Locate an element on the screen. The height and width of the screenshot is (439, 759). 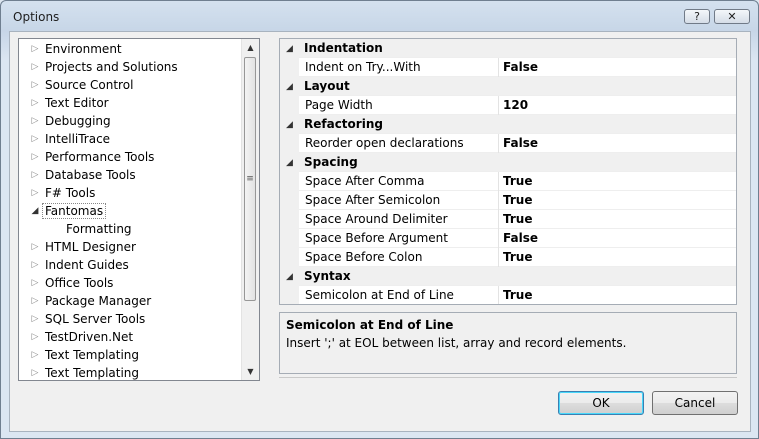
property-category: ◢ Layout is located at coordinates (508, 86).